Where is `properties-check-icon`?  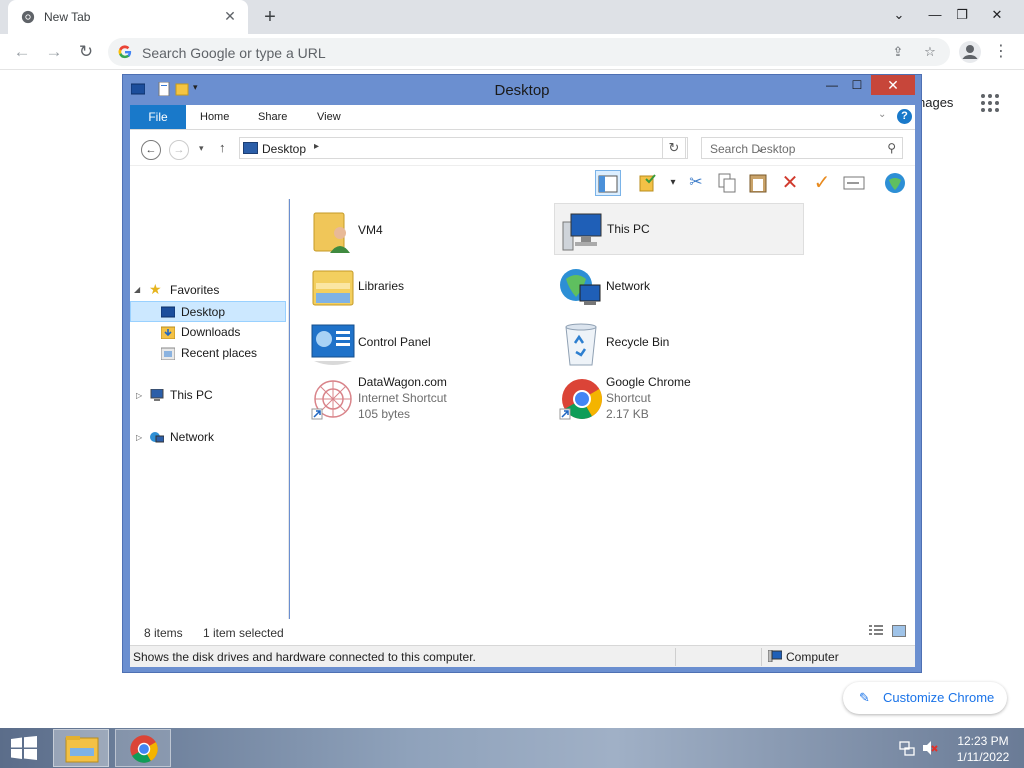
properties-check-icon is located at coordinates (648, 183).